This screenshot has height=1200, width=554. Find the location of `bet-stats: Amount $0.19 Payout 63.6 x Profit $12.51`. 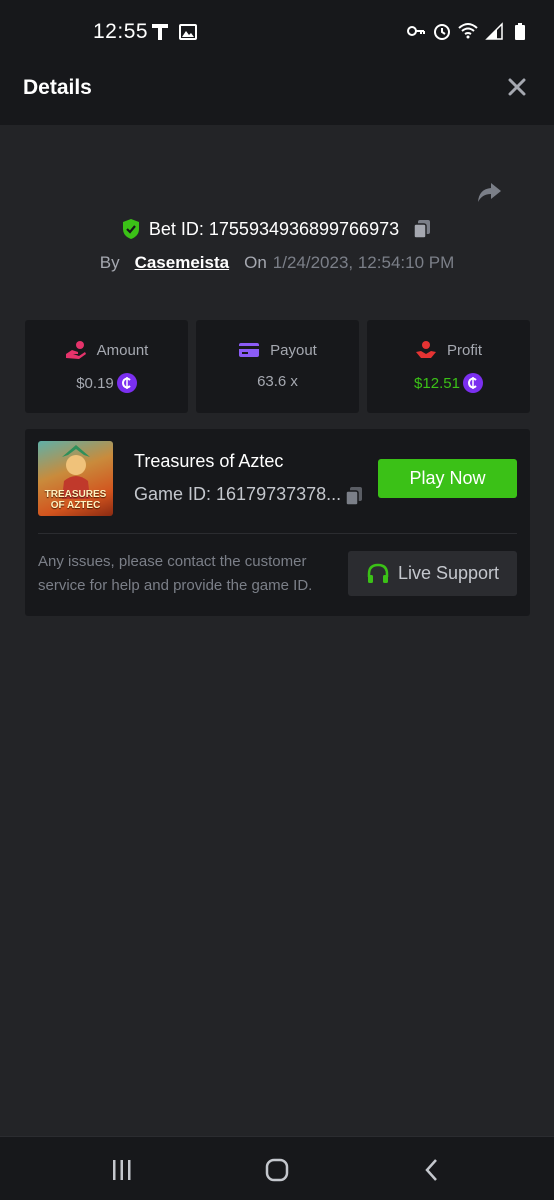

bet-stats: Amount $0.19 Payout 63.6 x Profit $12.51 is located at coordinates (277, 366).